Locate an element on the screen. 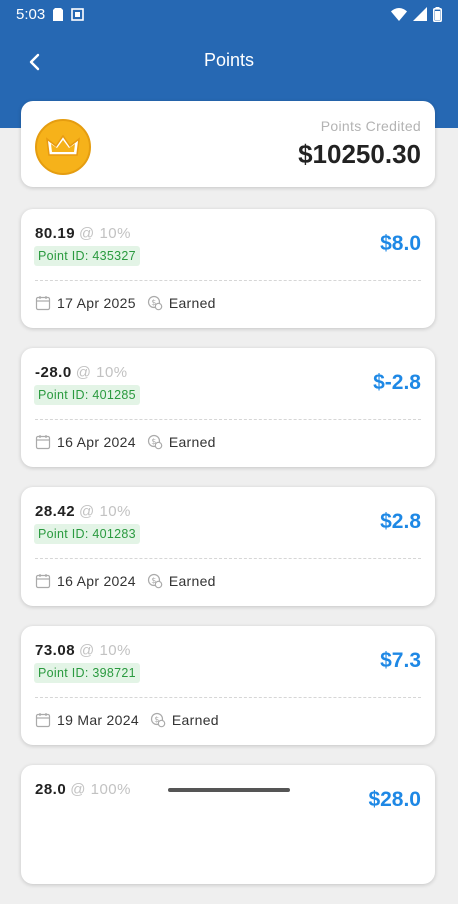 The height and width of the screenshot is (904, 458). status-time: 5:03 is located at coordinates (31, 14).